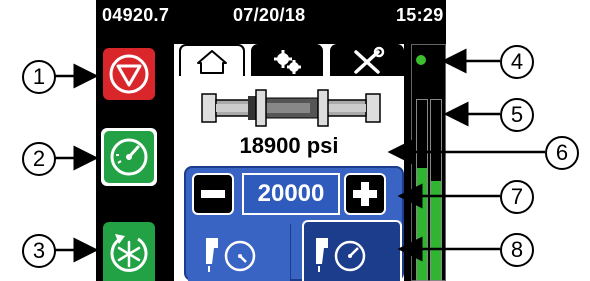 This screenshot has width=590, height=281. What do you see at coordinates (517, 115) in the screenshot?
I see `callout-5: 5` at bounding box center [517, 115].